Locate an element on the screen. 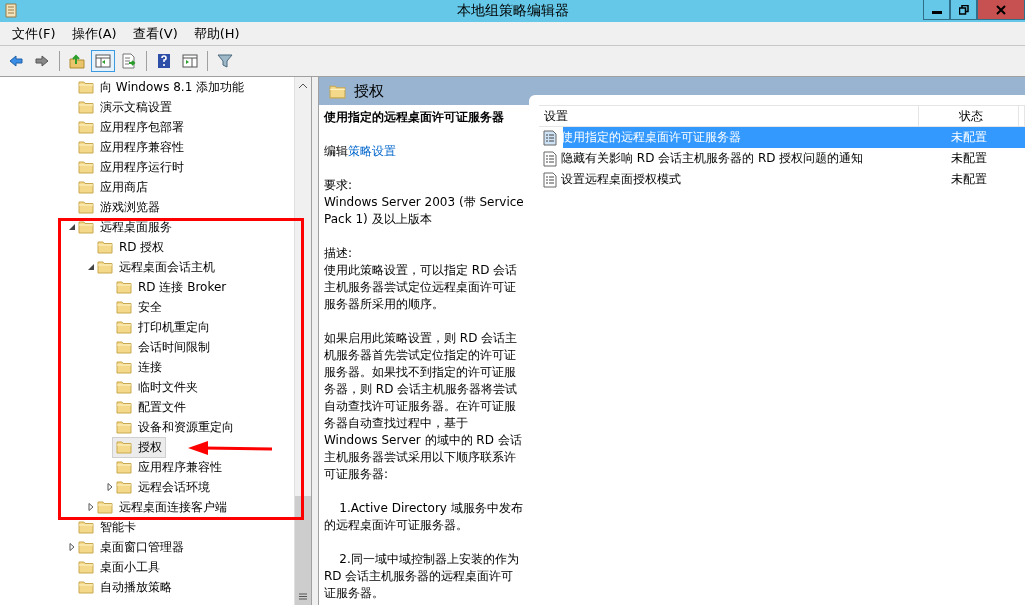 Image resolution: width=1025 pixels, height=605 pixels. tree-item: 演示文稿设置 is located at coordinates (125, 107).